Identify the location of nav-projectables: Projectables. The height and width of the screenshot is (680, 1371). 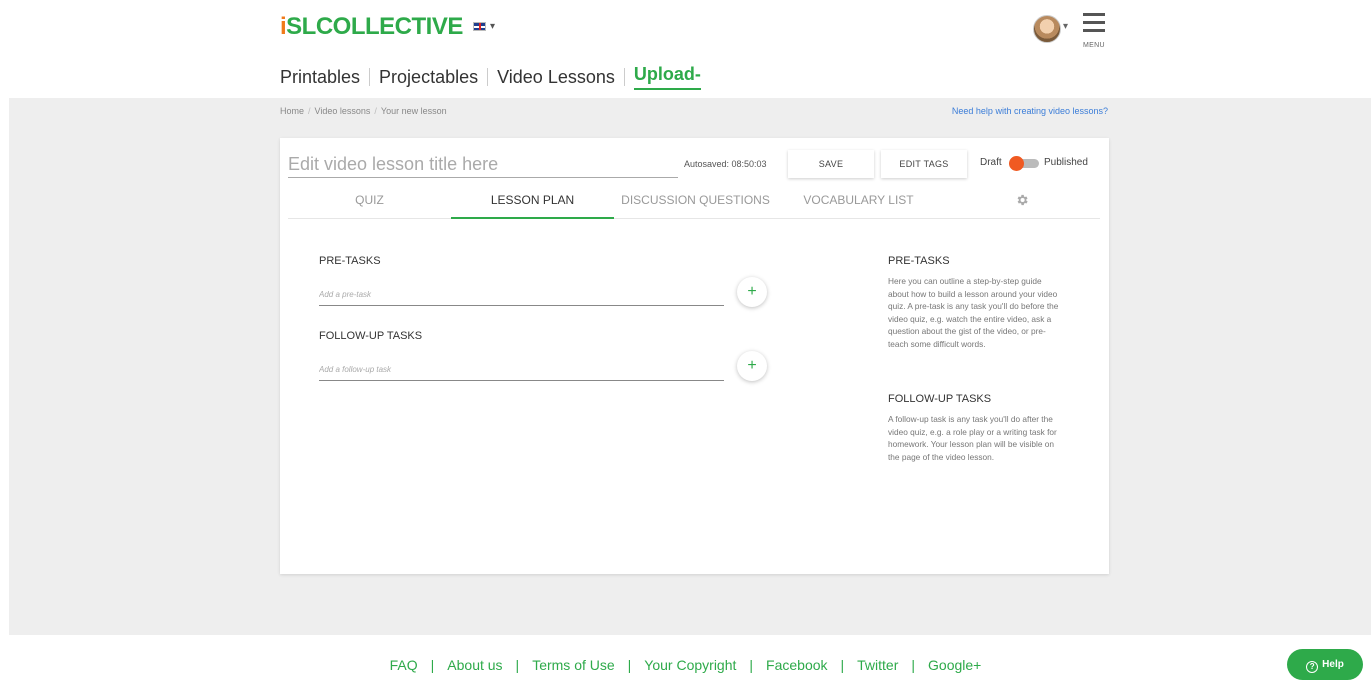
(428, 77).